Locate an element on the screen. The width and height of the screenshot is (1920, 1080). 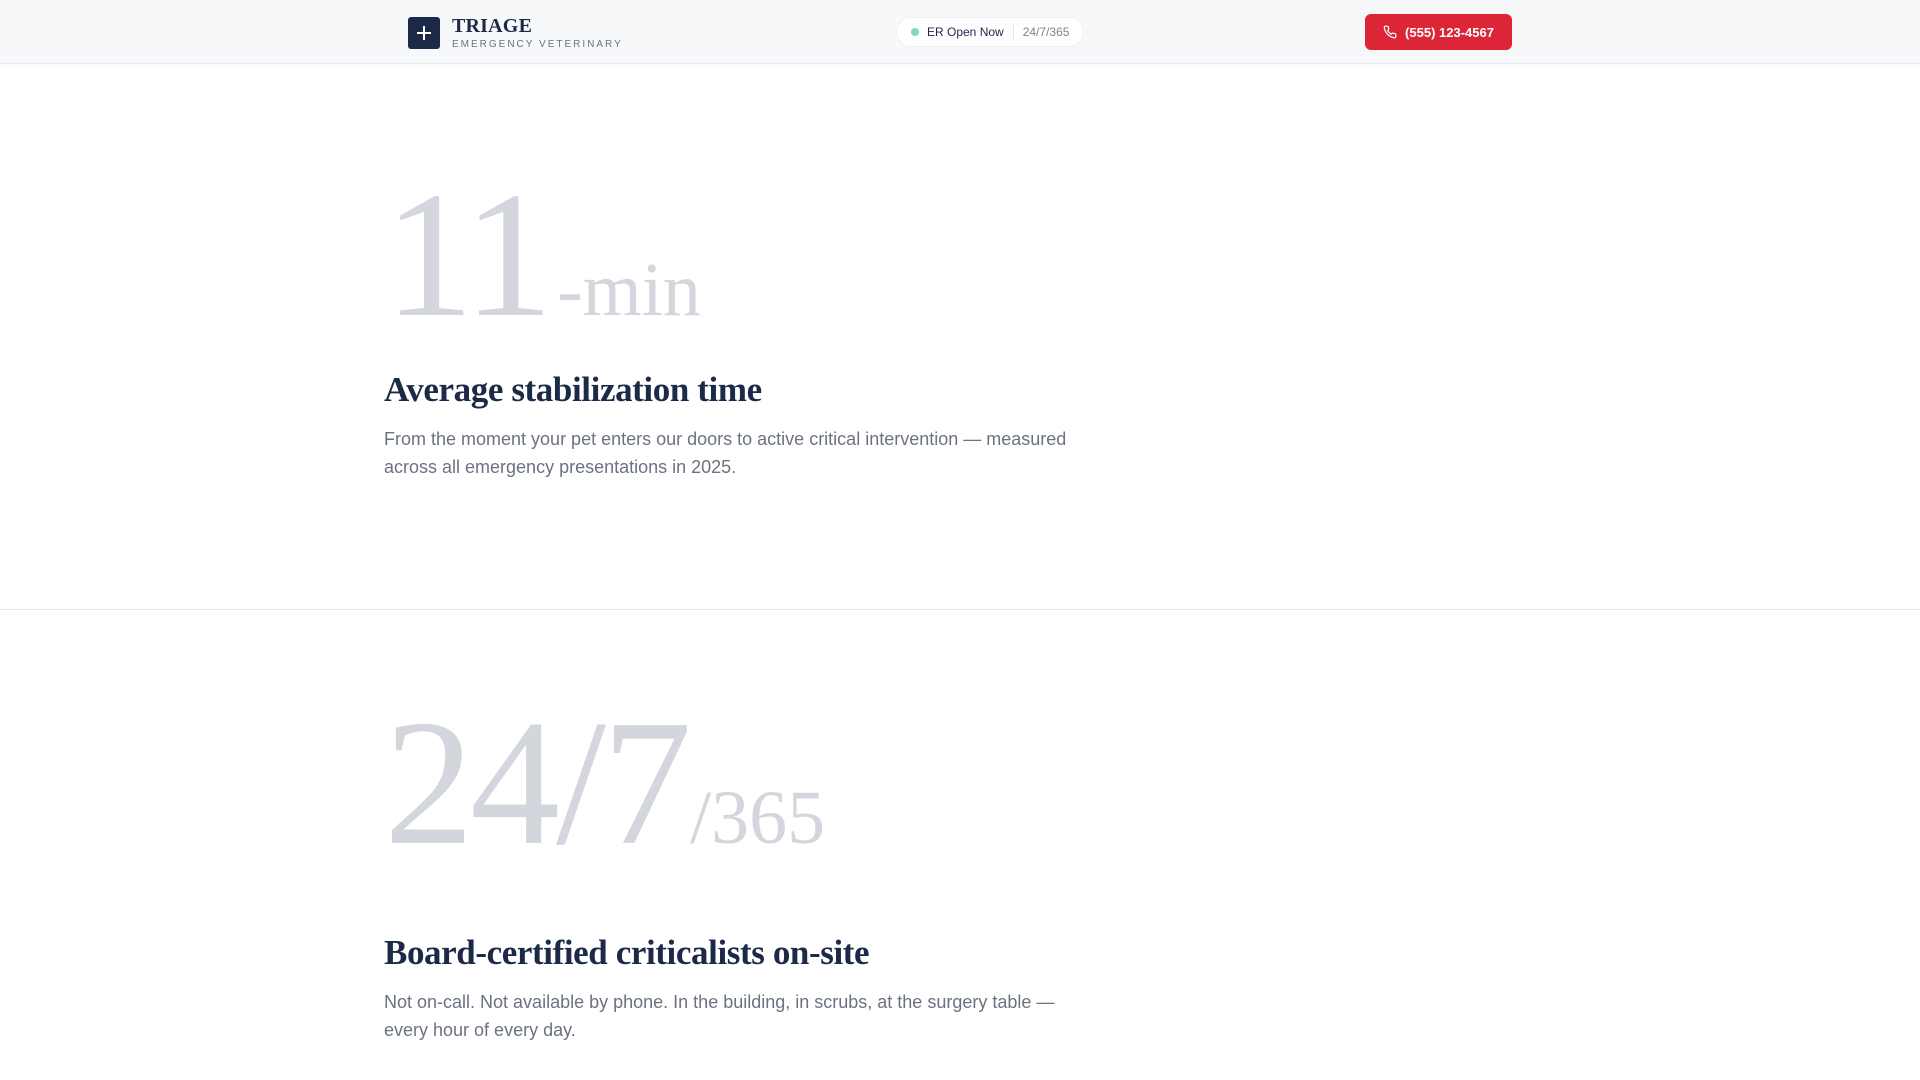
stat-suffix: -min is located at coordinates (629, 290).